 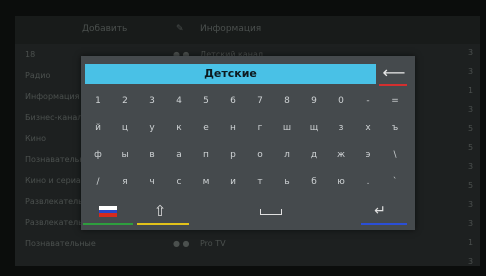 What do you see at coordinates (231, 29) in the screenshot?
I see `info-label: Информация` at bounding box center [231, 29].